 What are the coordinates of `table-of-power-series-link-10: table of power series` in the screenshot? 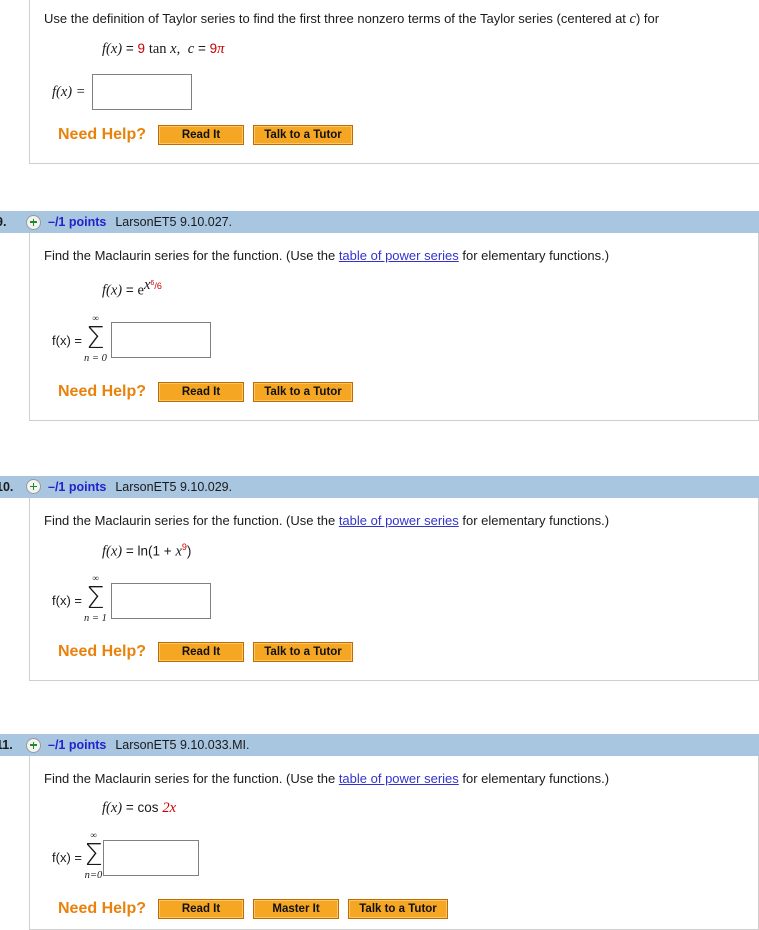 It's located at (399, 520).